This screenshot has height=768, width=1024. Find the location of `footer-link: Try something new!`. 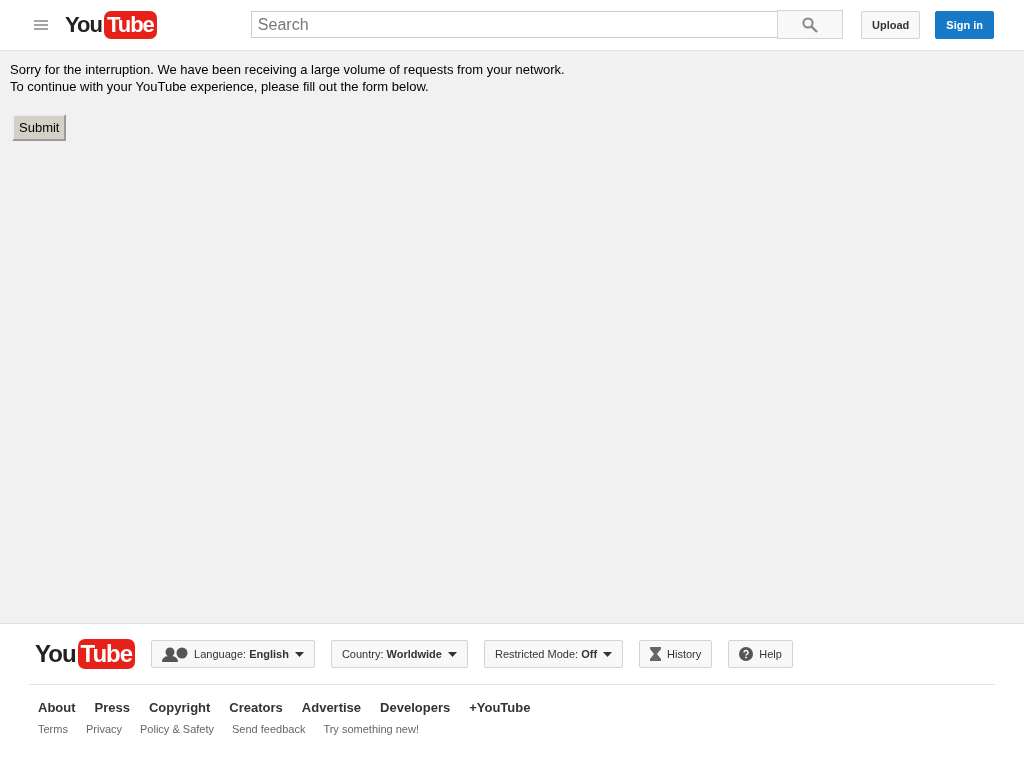

footer-link: Try something new! is located at coordinates (371, 729).